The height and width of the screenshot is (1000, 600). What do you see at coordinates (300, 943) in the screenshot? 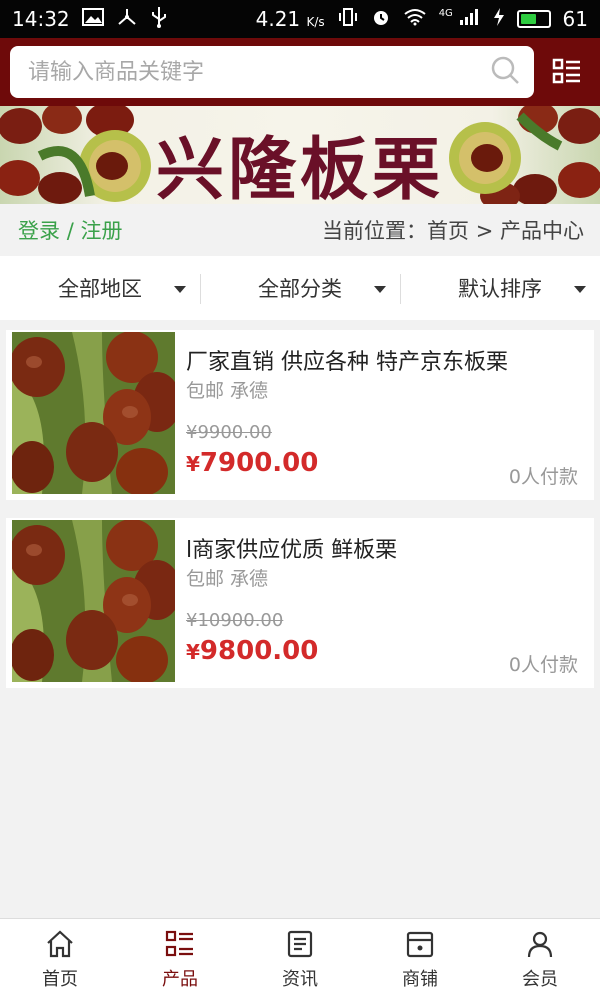
I see `news-icon` at bounding box center [300, 943].